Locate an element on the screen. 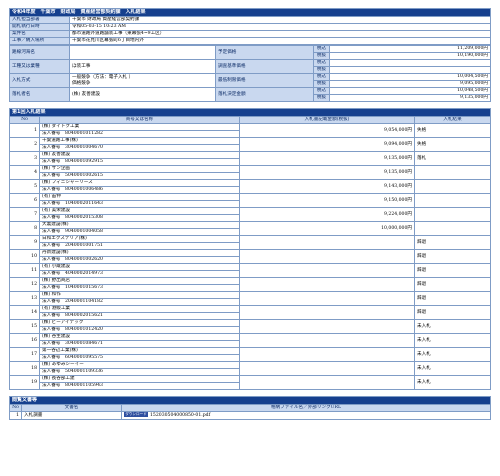  info-label: 案件名 is located at coordinates (39, 34).